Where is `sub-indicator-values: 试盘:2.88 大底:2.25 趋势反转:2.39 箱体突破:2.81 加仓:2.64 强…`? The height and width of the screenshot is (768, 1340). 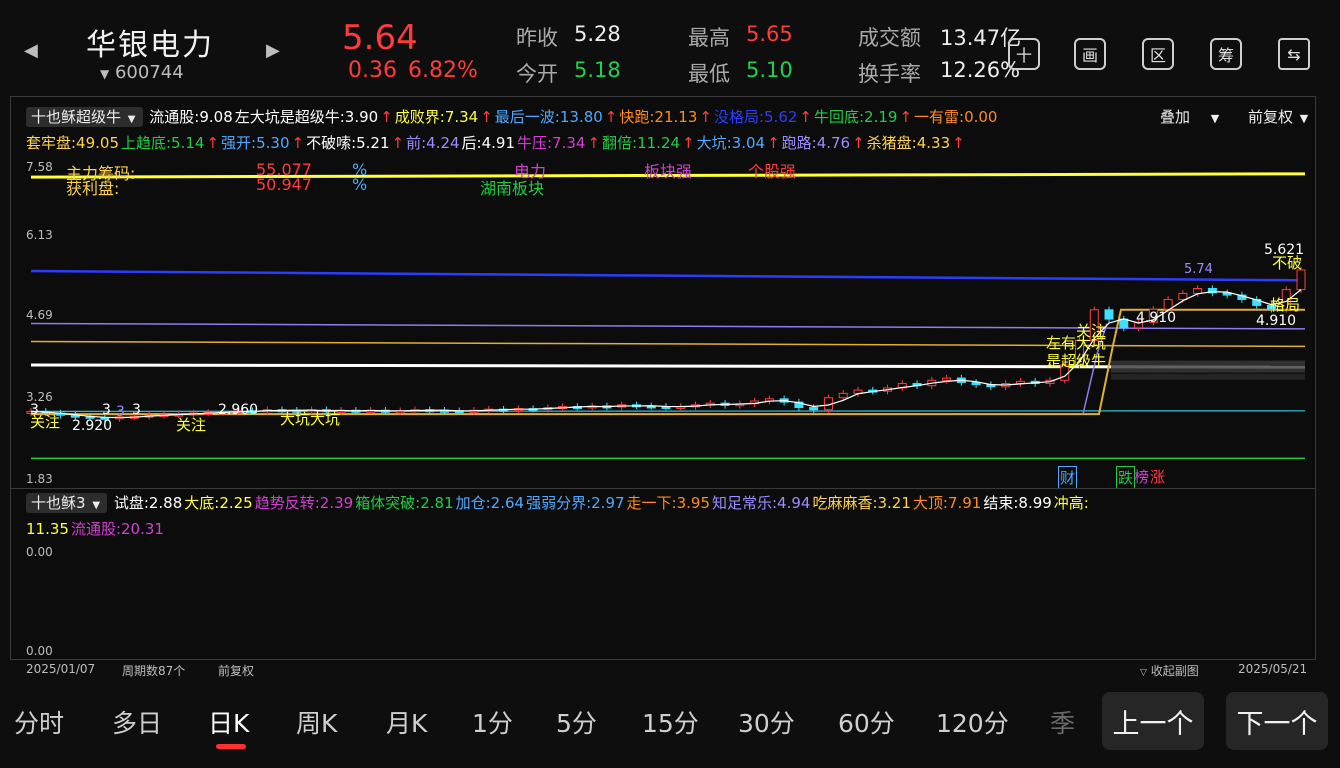
sub-indicator-values: 试盘:2.88 大底:2.25 趋势反转:2.39 箱体突破:2.81 加仓:2.64 强… is located at coordinates (602, 503).